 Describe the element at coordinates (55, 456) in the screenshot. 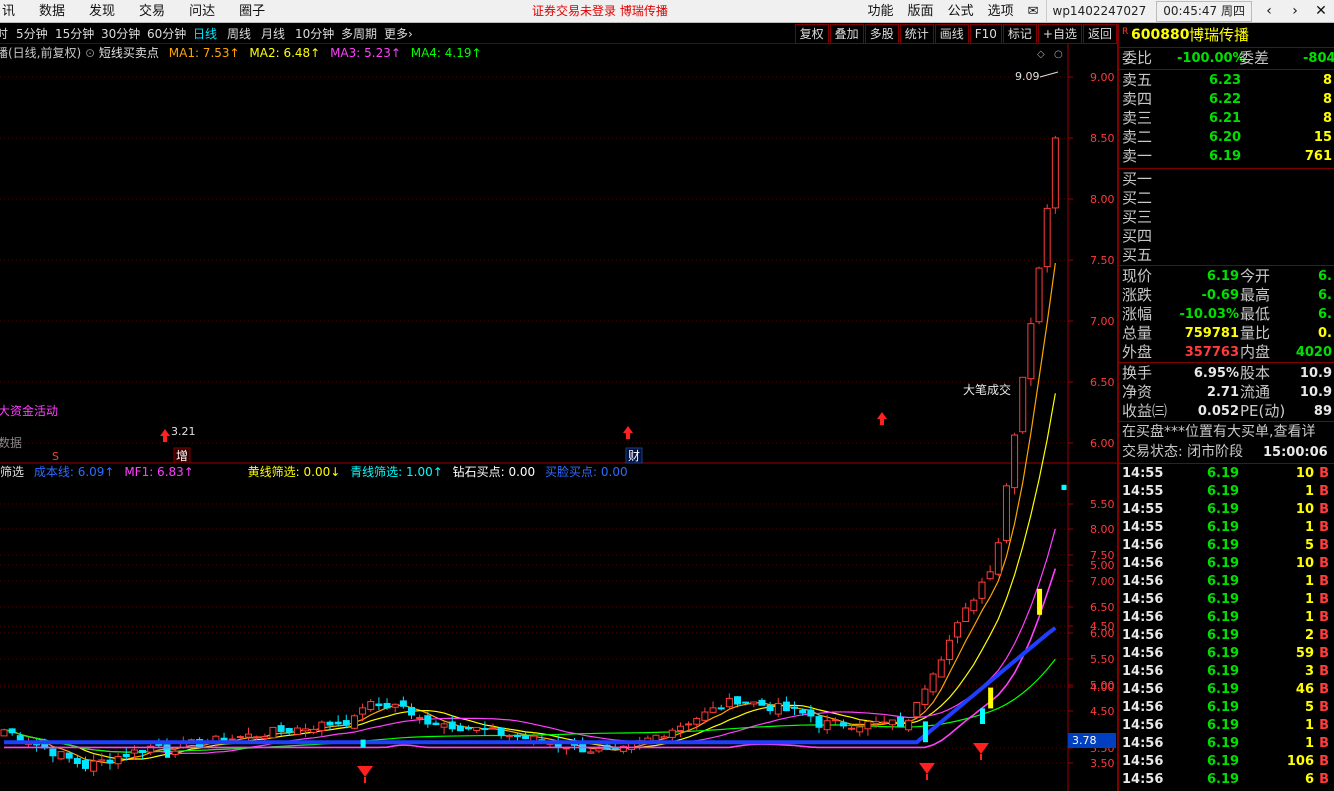

I see `marker-s: S` at that location.